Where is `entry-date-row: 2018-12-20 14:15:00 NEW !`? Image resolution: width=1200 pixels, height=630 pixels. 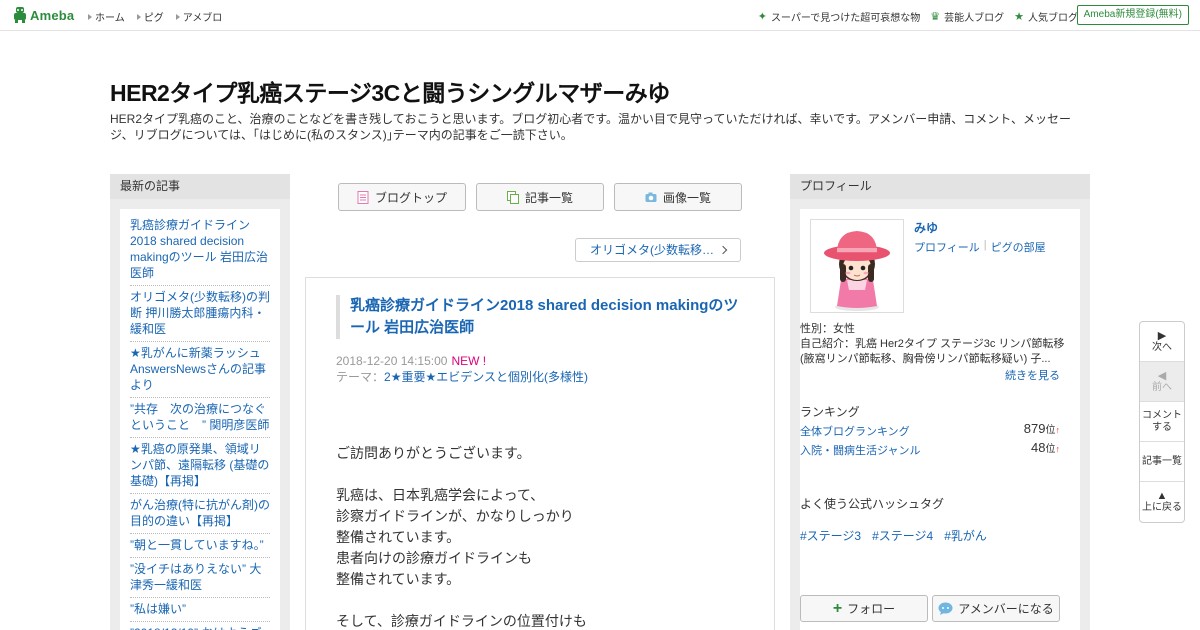
entry-date-row: 2018-12-20 14:15:00 NEW ! is located at coordinates (462, 361).